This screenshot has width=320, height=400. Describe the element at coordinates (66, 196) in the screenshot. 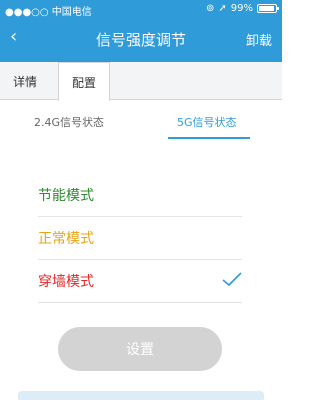

I see `mode-label: 节能模式` at that location.